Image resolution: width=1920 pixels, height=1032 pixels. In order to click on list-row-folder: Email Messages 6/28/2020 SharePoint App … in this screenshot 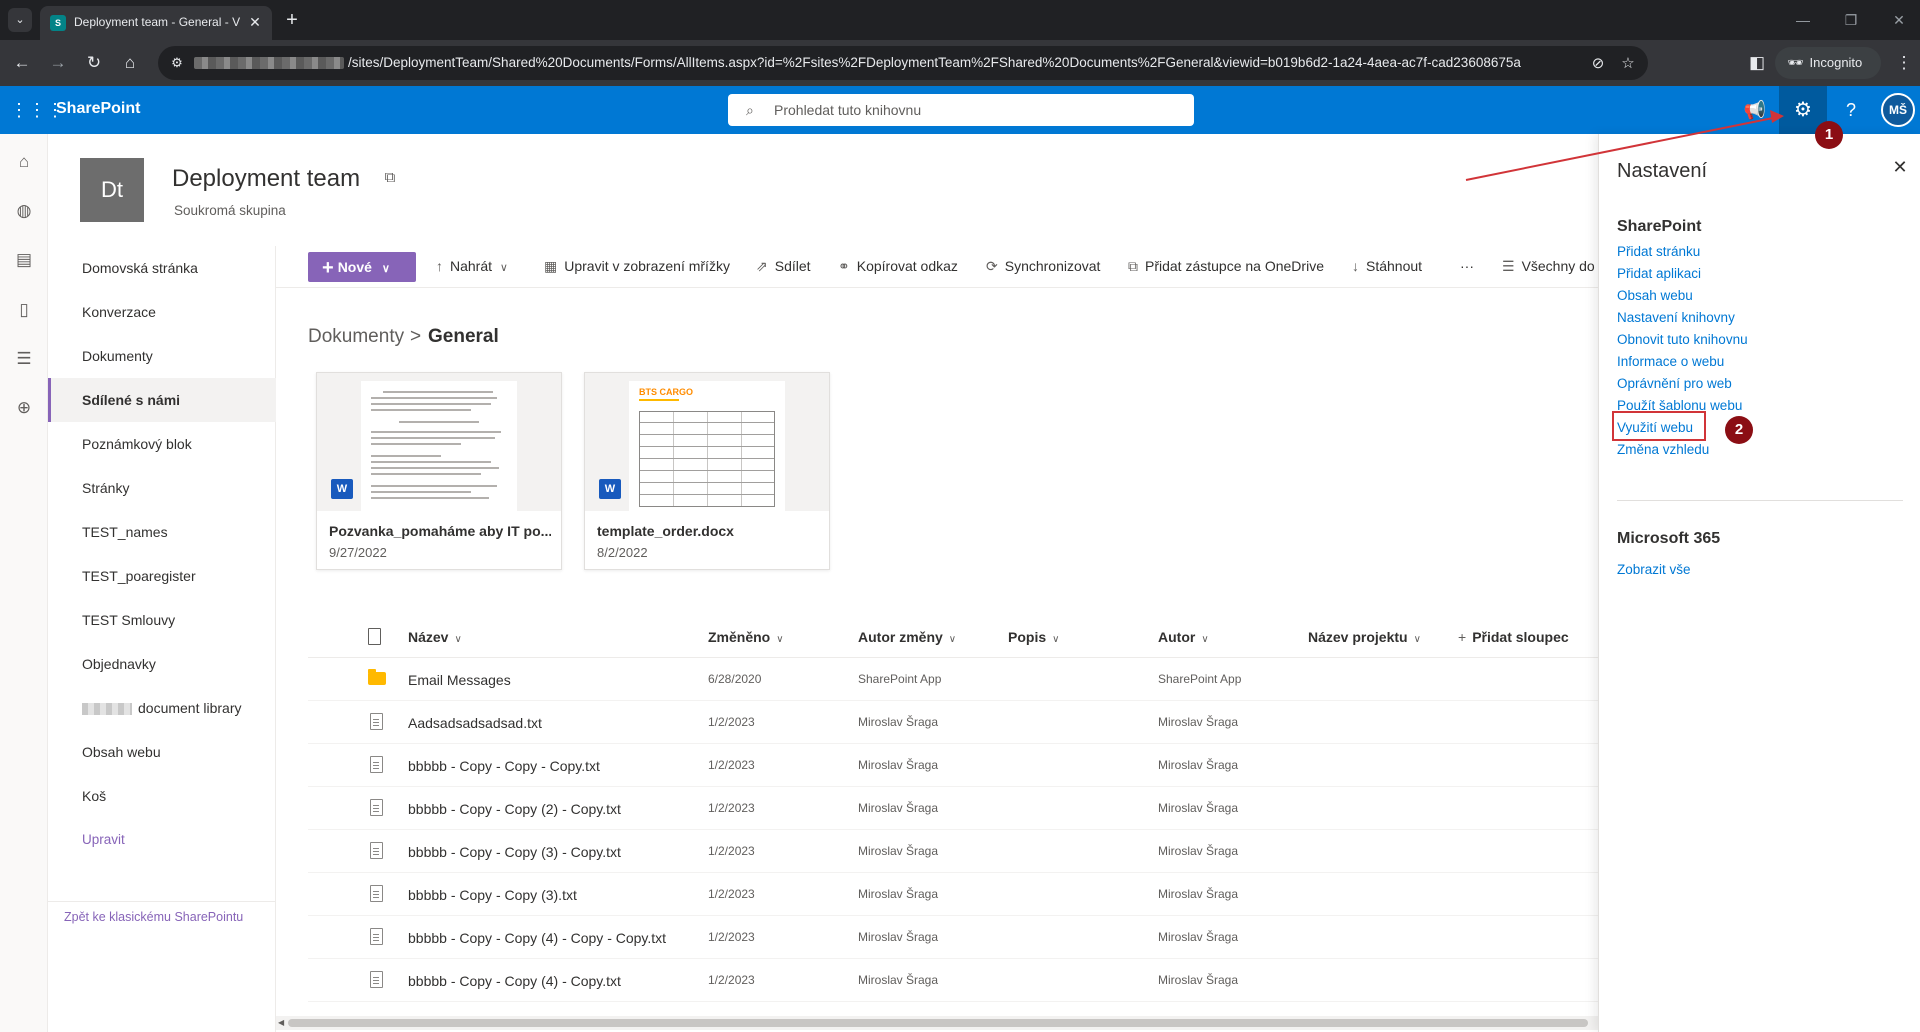, I will do `click(953, 679)`.